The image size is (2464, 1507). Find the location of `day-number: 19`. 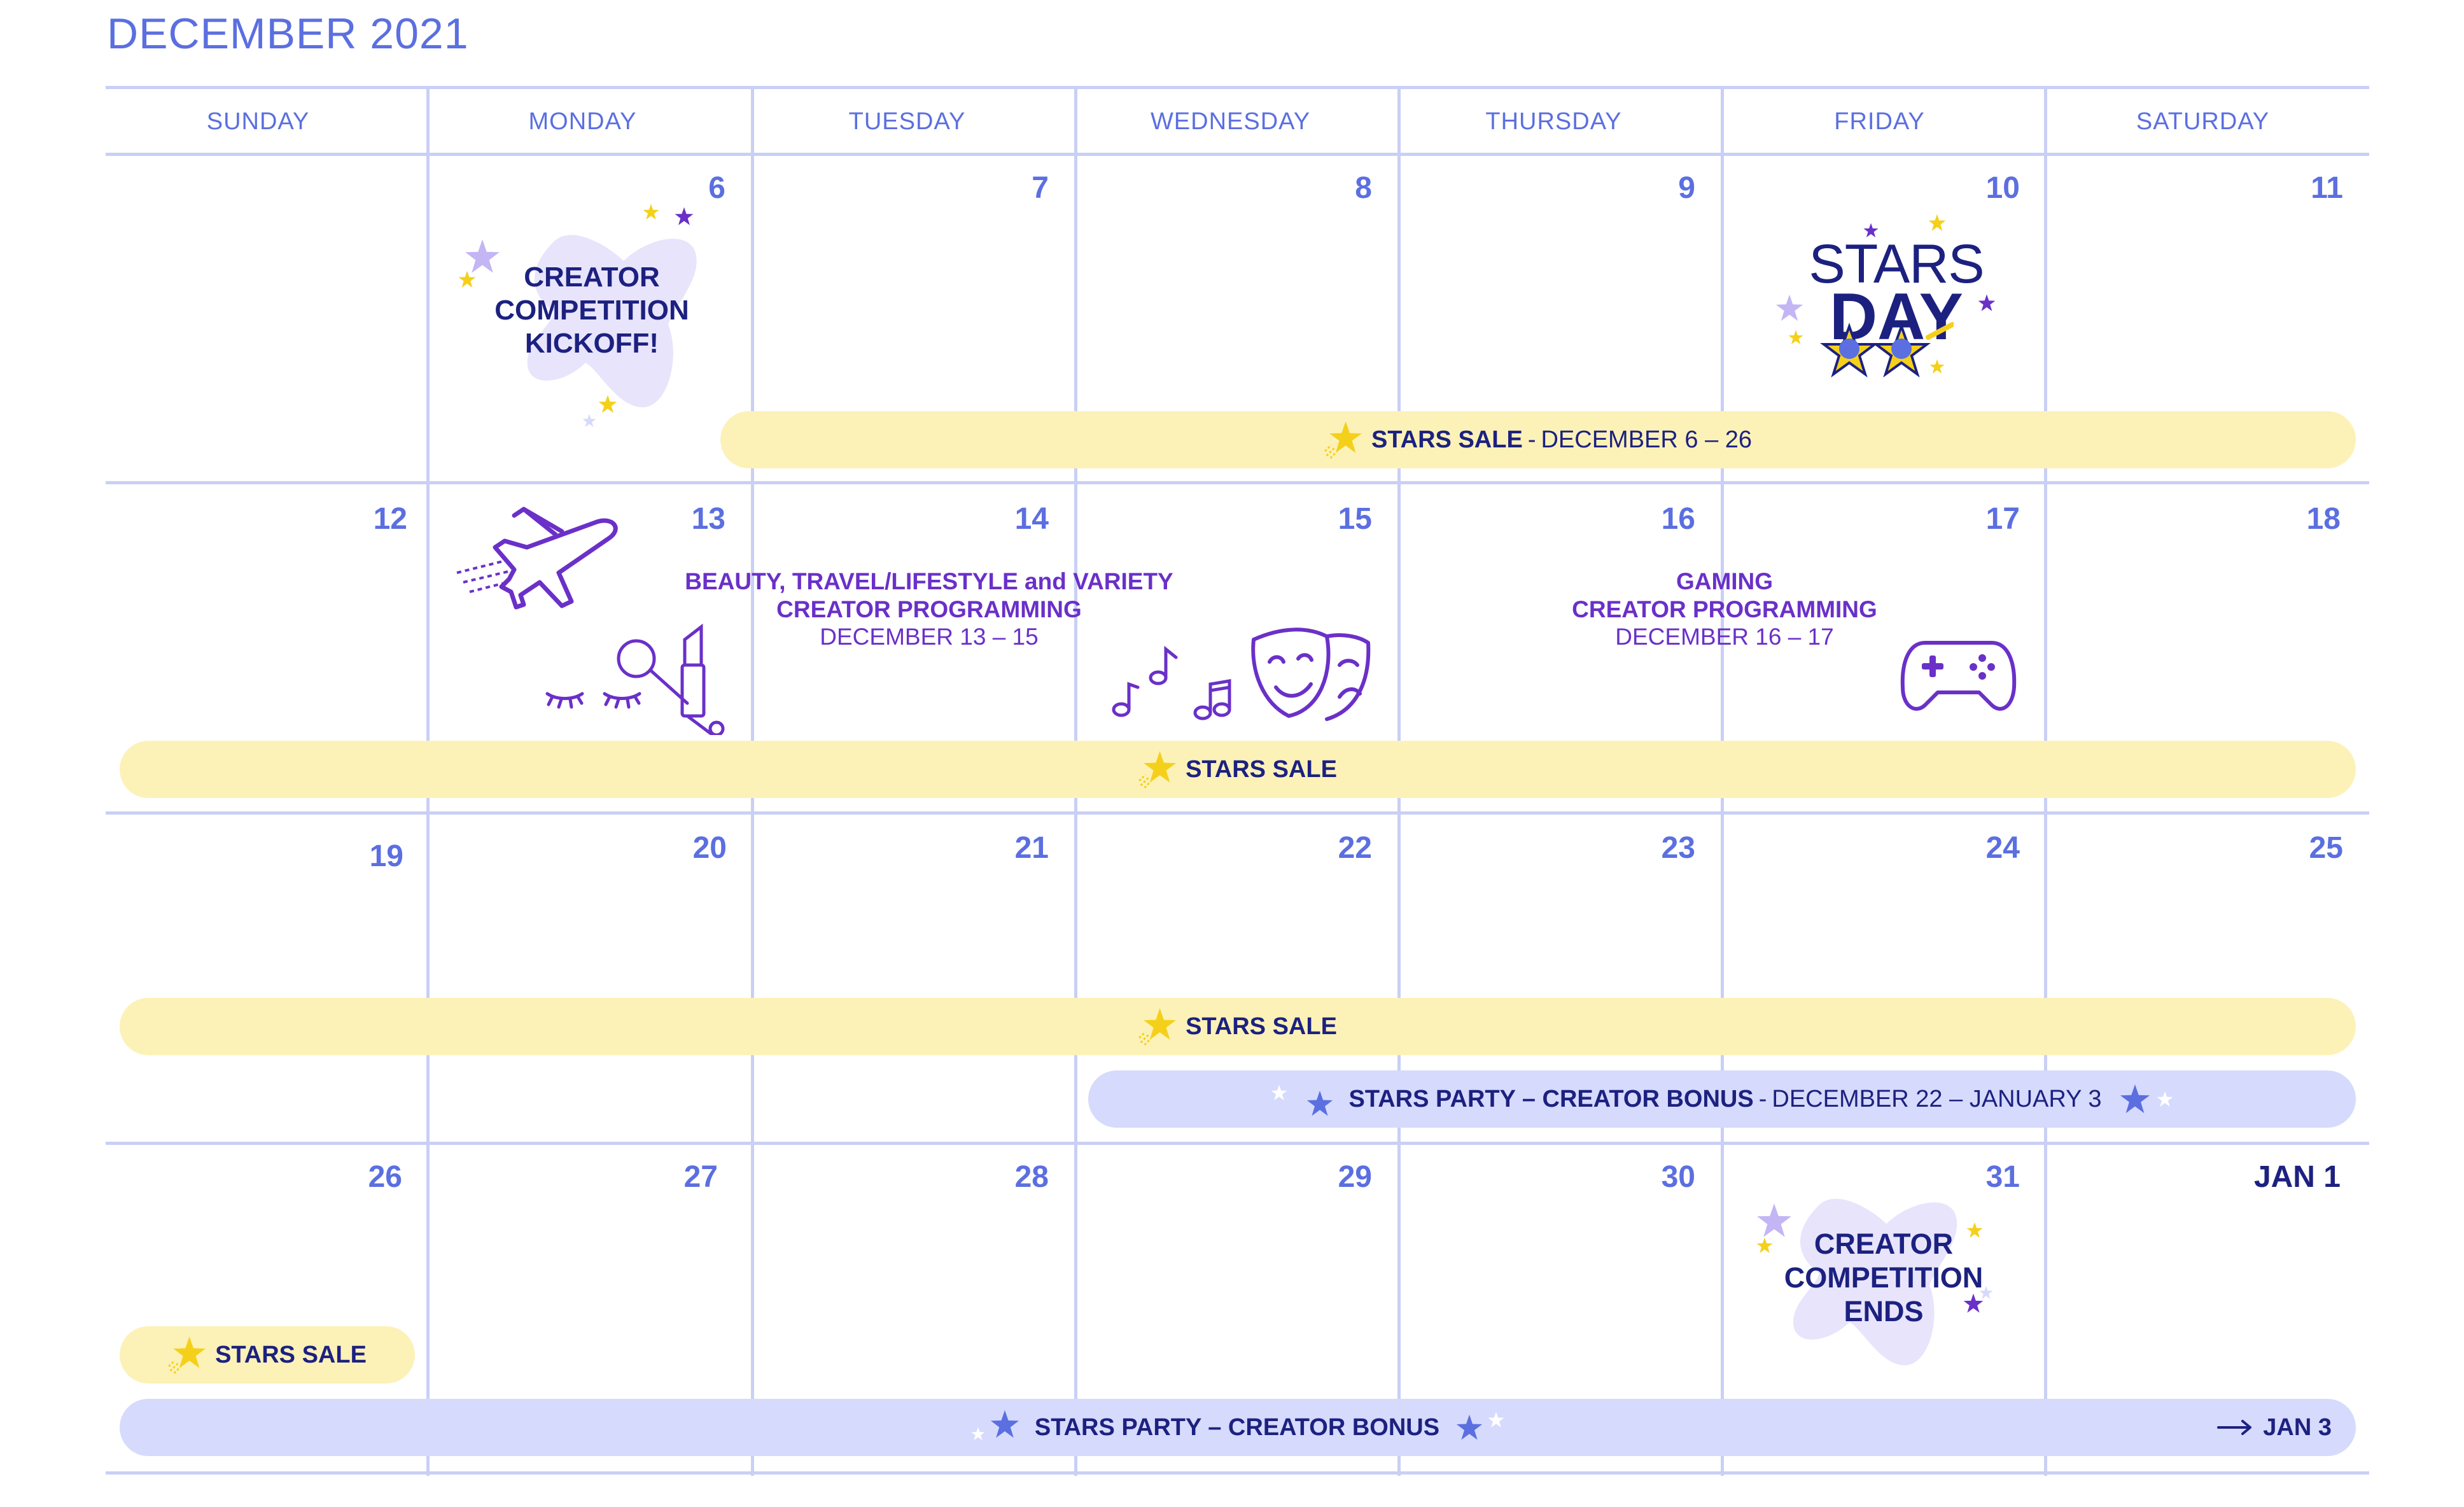

day-number: 19 is located at coordinates (365, 856).